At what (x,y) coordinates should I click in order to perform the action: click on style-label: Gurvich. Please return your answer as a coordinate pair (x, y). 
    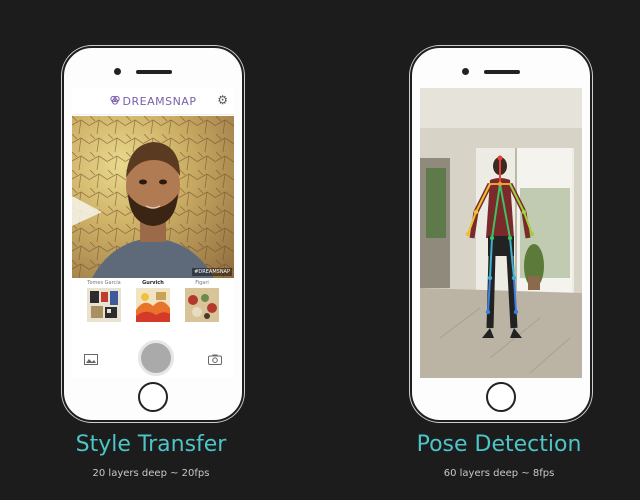
    Looking at the image, I should click on (153, 283).